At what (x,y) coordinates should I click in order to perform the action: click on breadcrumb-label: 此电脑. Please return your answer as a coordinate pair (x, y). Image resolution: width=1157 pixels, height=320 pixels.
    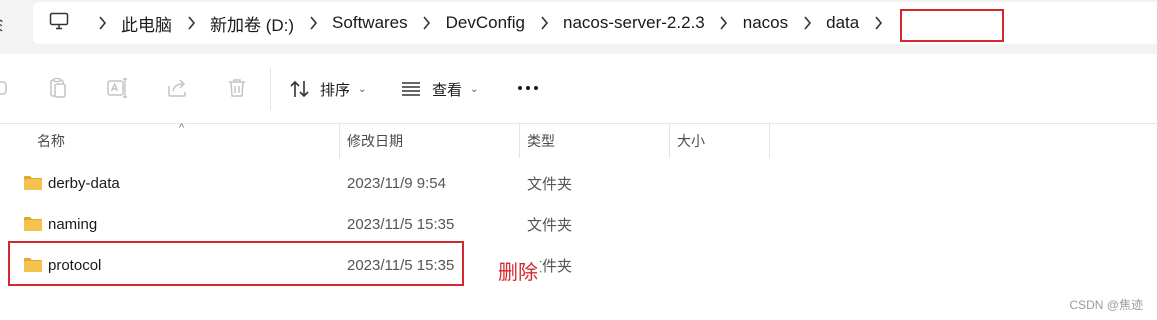
    Looking at the image, I should click on (146, 25).